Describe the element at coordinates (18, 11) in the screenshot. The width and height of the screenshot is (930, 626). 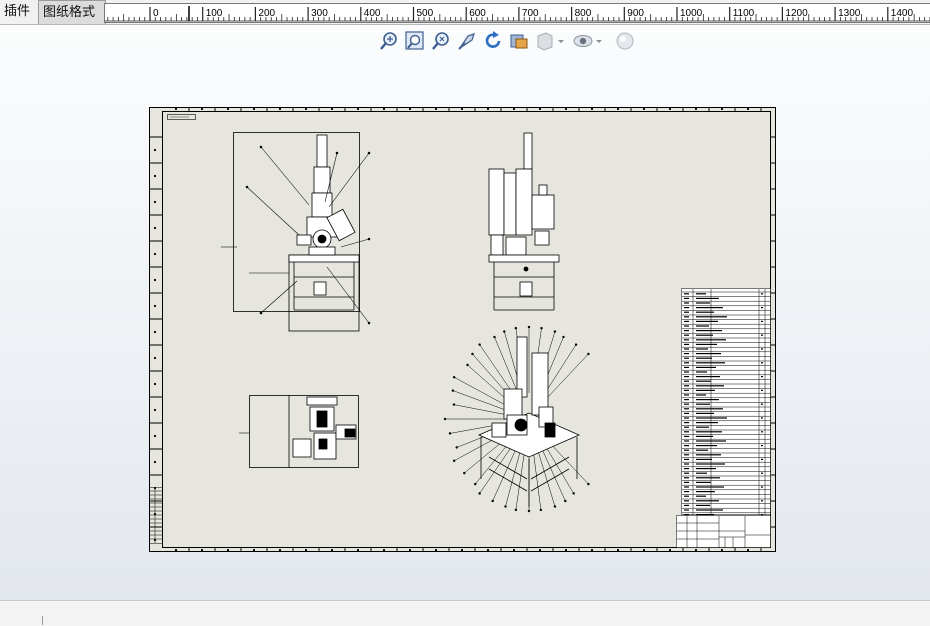
I see `tab-plugins: 插件` at that location.